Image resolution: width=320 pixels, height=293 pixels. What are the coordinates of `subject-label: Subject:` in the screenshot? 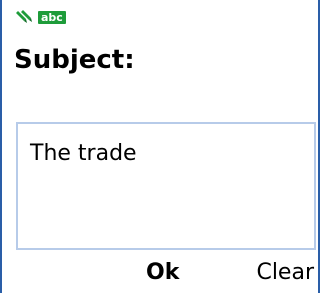 It's located at (74, 60).